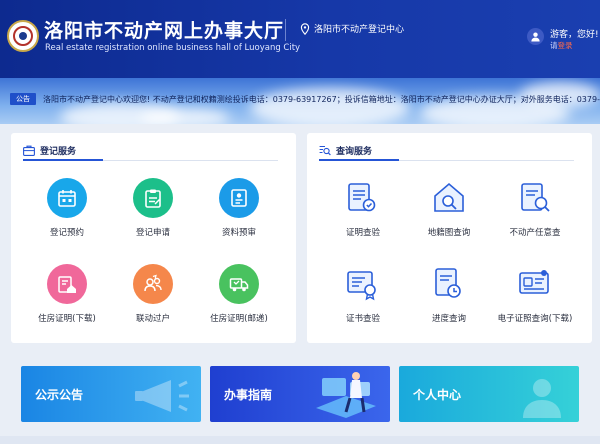 This screenshot has height=444, width=600. I want to click on card-personal-center: 个人中心, so click(489, 394).